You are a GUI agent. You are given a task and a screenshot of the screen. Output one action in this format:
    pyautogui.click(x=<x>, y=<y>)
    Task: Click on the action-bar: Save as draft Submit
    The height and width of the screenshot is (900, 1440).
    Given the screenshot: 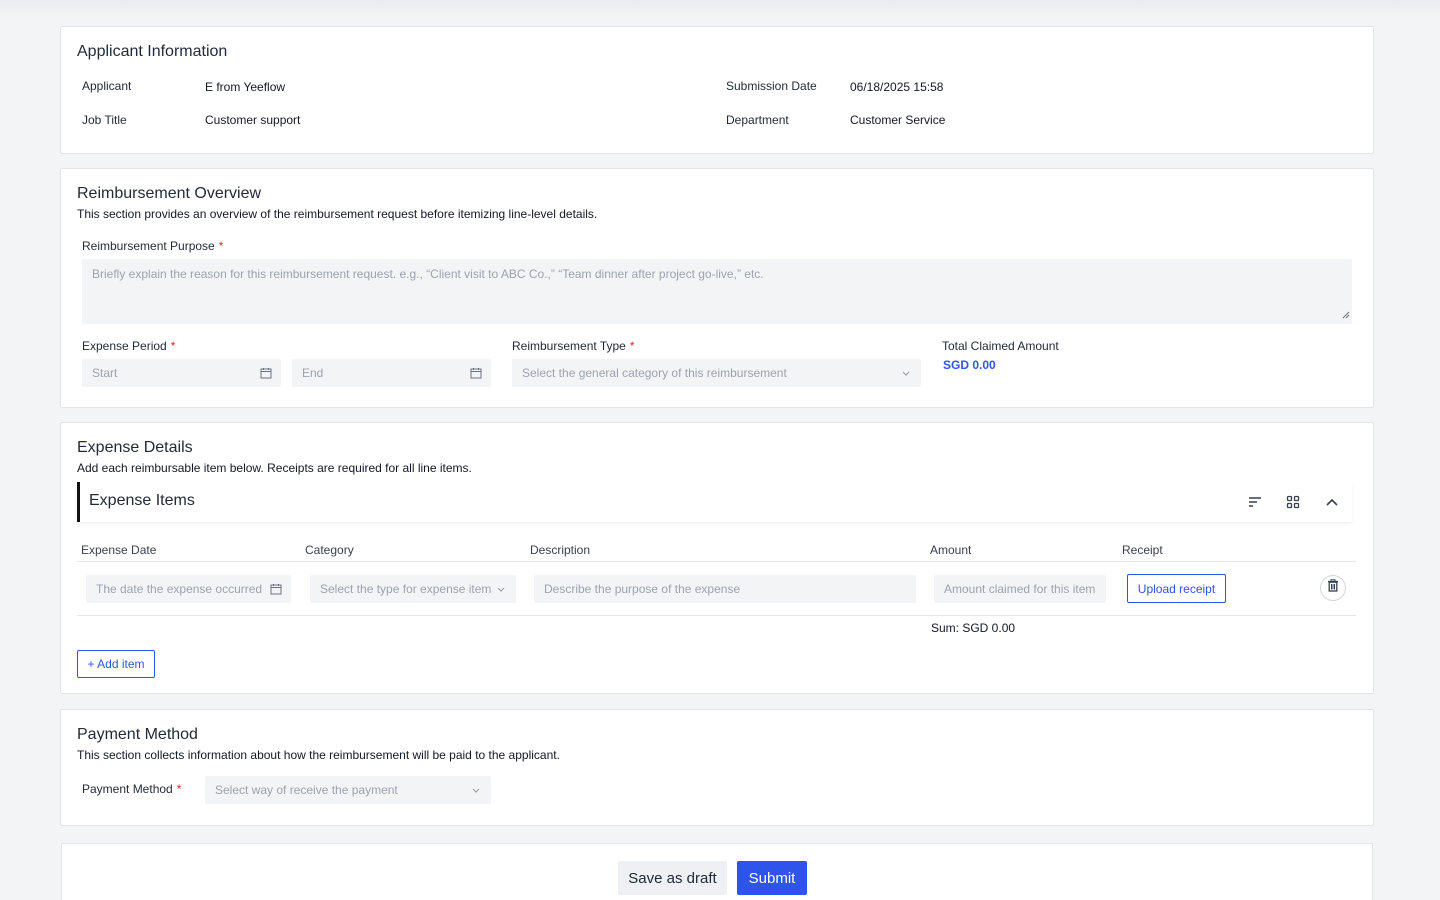 What is the action you would take?
    pyautogui.click(x=717, y=871)
    